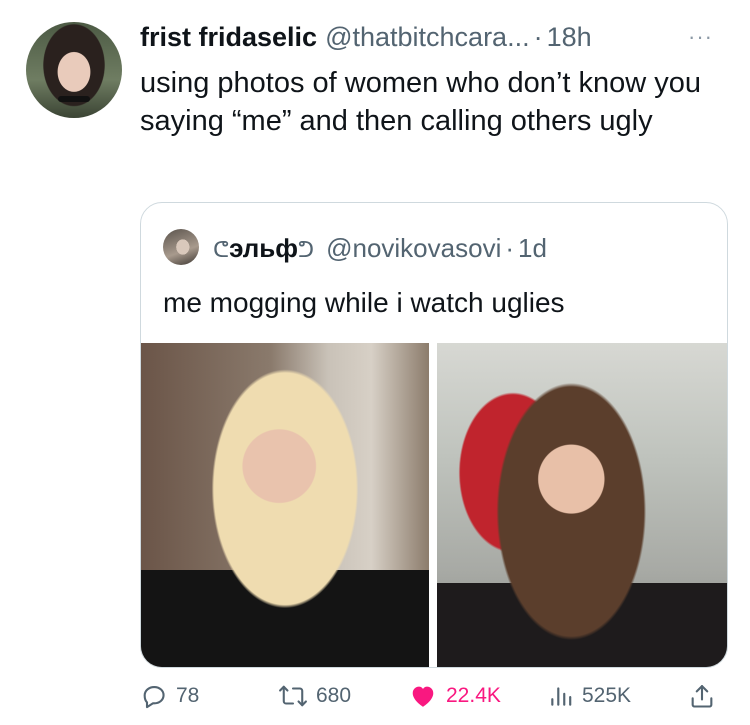  What do you see at coordinates (364, 302) in the screenshot?
I see `quoted-tweet-text: me mogging while i watch uglies` at bounding box center [364, 302].